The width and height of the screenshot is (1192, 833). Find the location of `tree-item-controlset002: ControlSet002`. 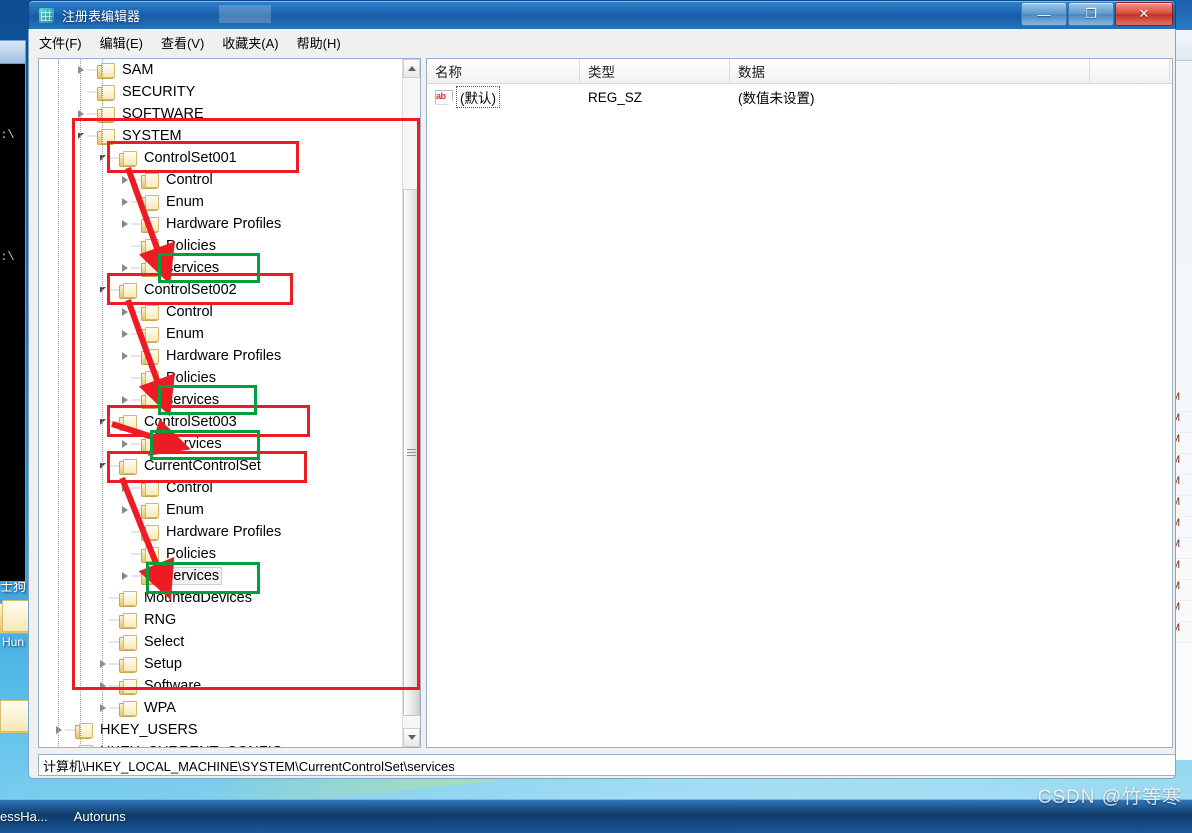

tree-item-controlset002: ControlSet002 is located at coordinates (221, 290).